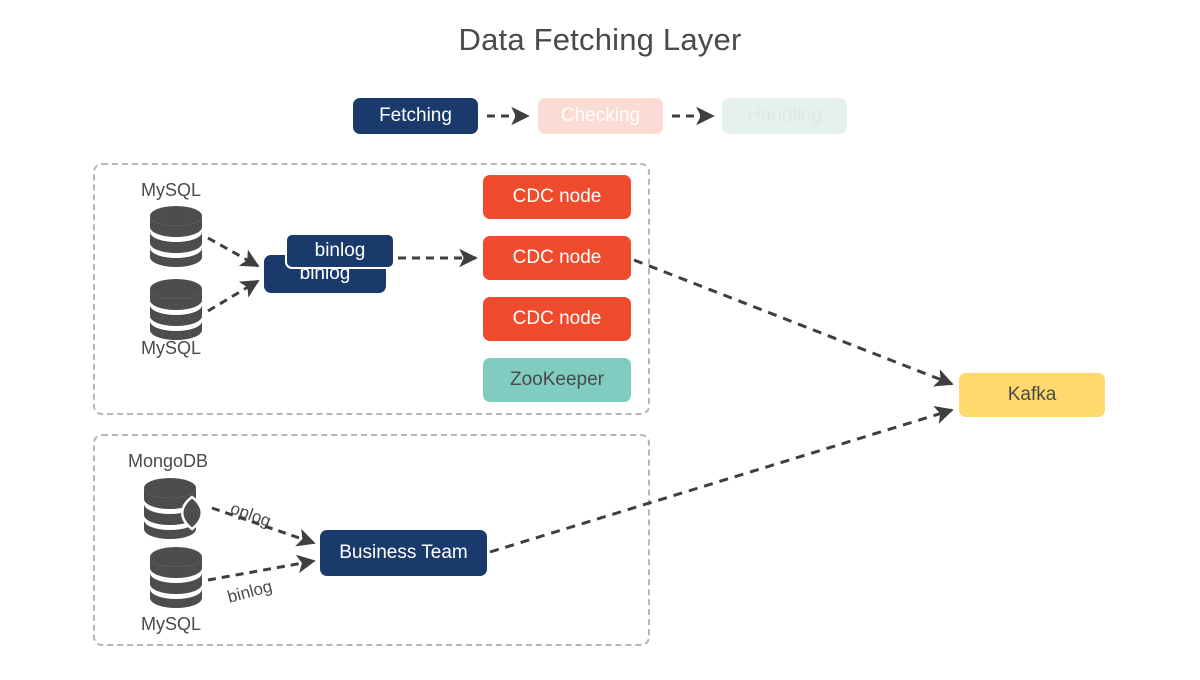 The image size is (1200, 680). Describe the element at coordinates (176, 577) in the screenshot. I see `database-icon-mysql-mongo-group` at that location.